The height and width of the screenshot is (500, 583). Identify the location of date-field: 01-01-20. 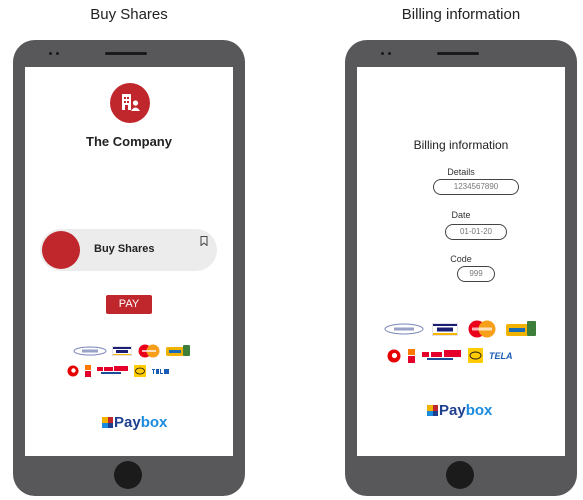
(476, 232).